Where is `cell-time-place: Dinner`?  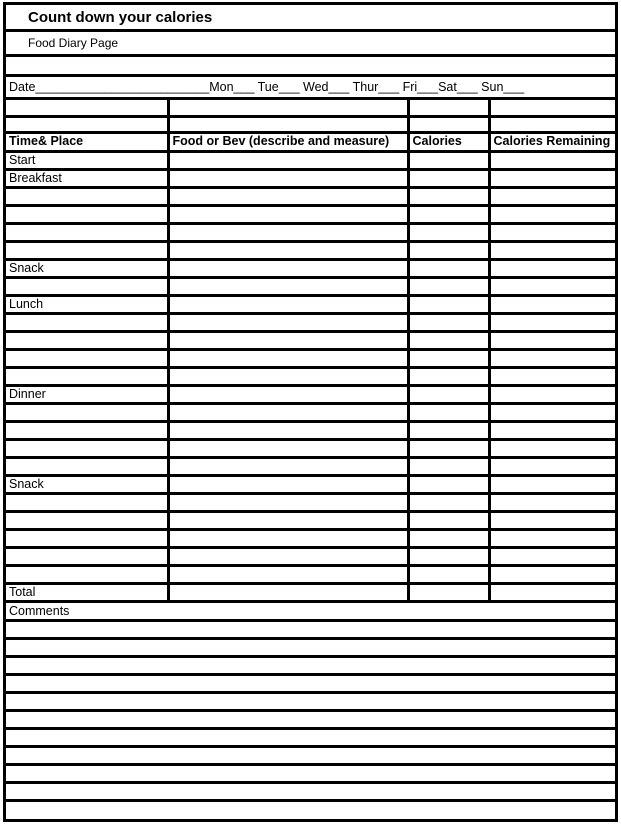 cell-time-place: Dinner is located at coordinates (88, 395).